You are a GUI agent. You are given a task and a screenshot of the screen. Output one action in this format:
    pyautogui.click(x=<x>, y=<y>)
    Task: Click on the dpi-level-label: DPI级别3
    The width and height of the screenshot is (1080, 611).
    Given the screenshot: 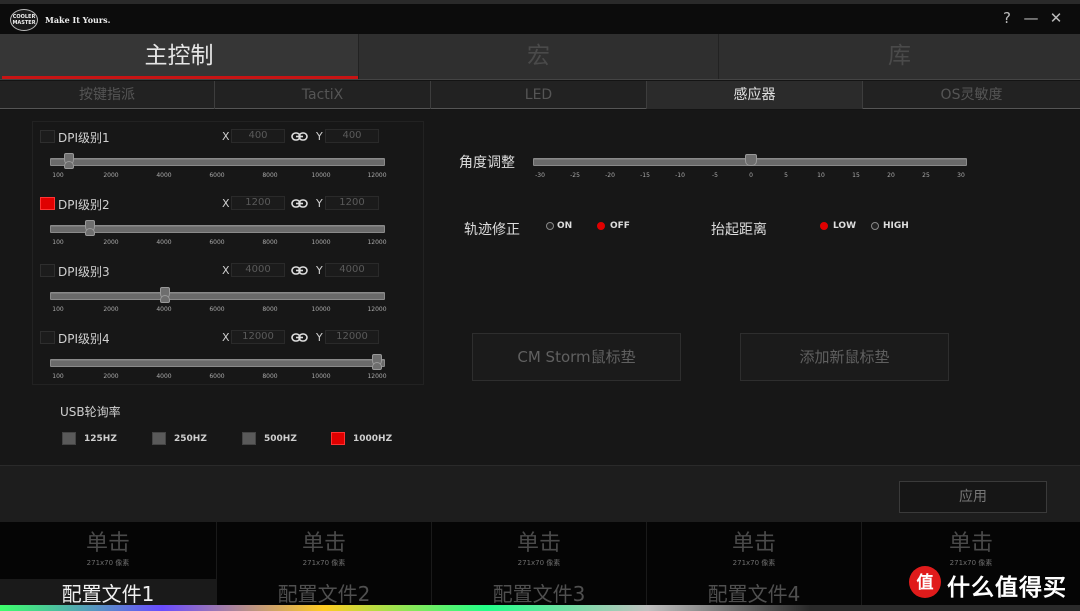 What is the action you would take?
    pyautogui.click(x=84, y=272)
    